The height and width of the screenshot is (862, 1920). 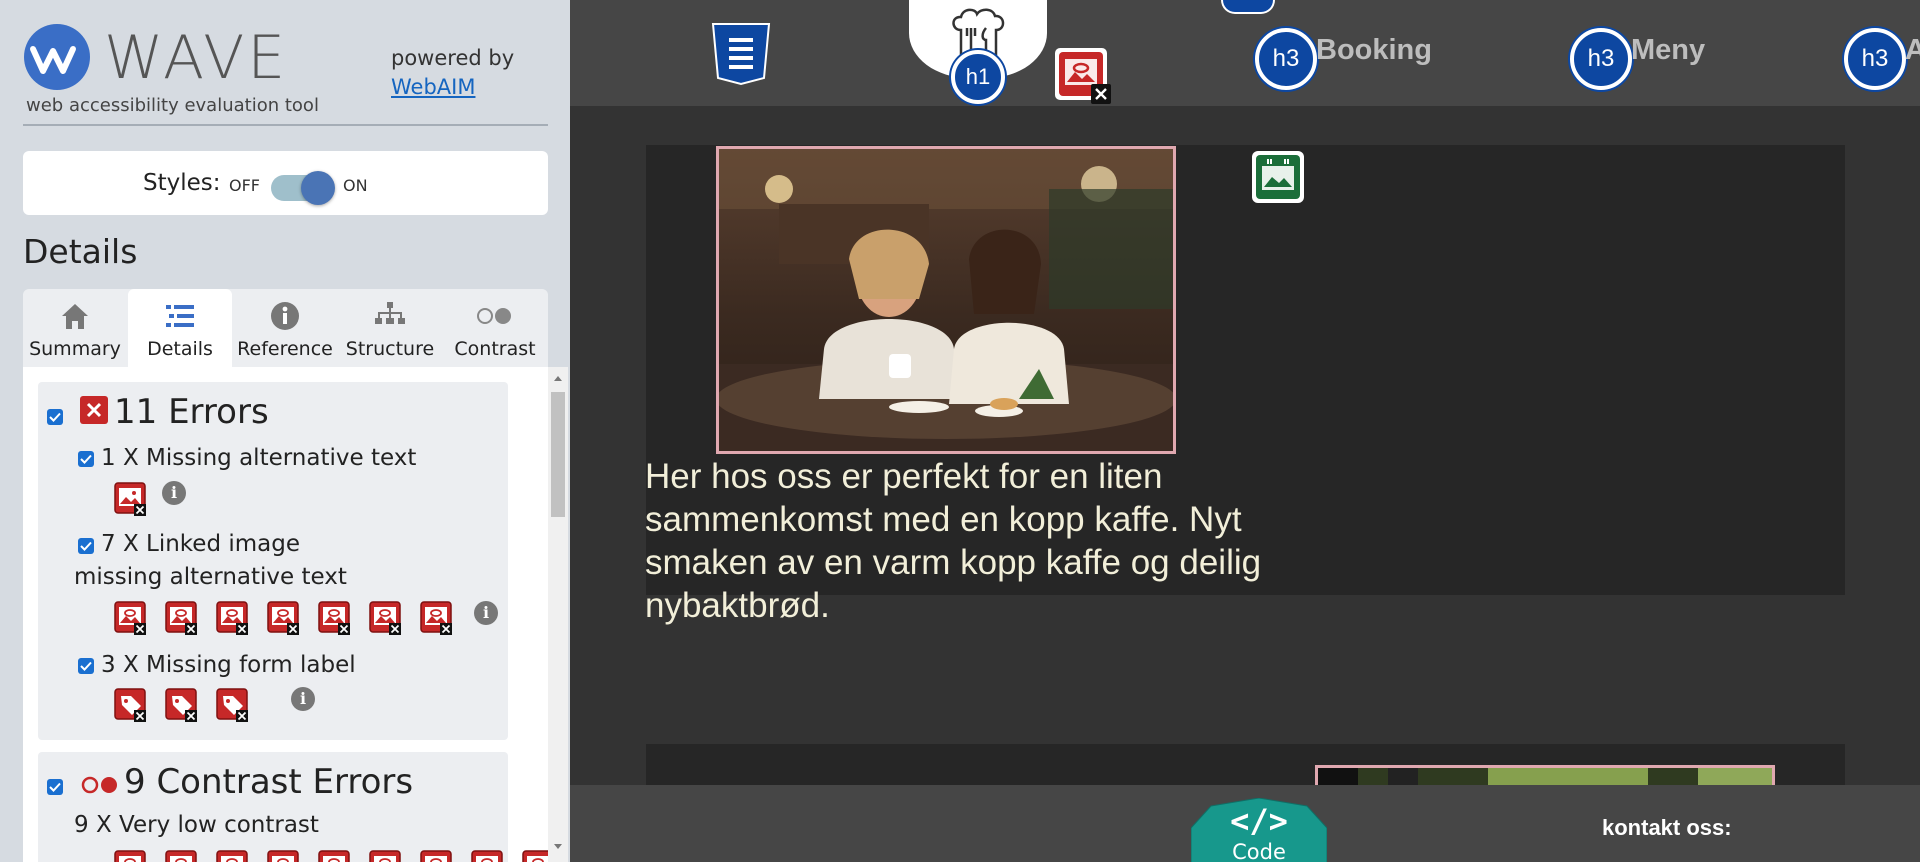 I want to click on tab-reference: Reference, so click(x=285, y=328).